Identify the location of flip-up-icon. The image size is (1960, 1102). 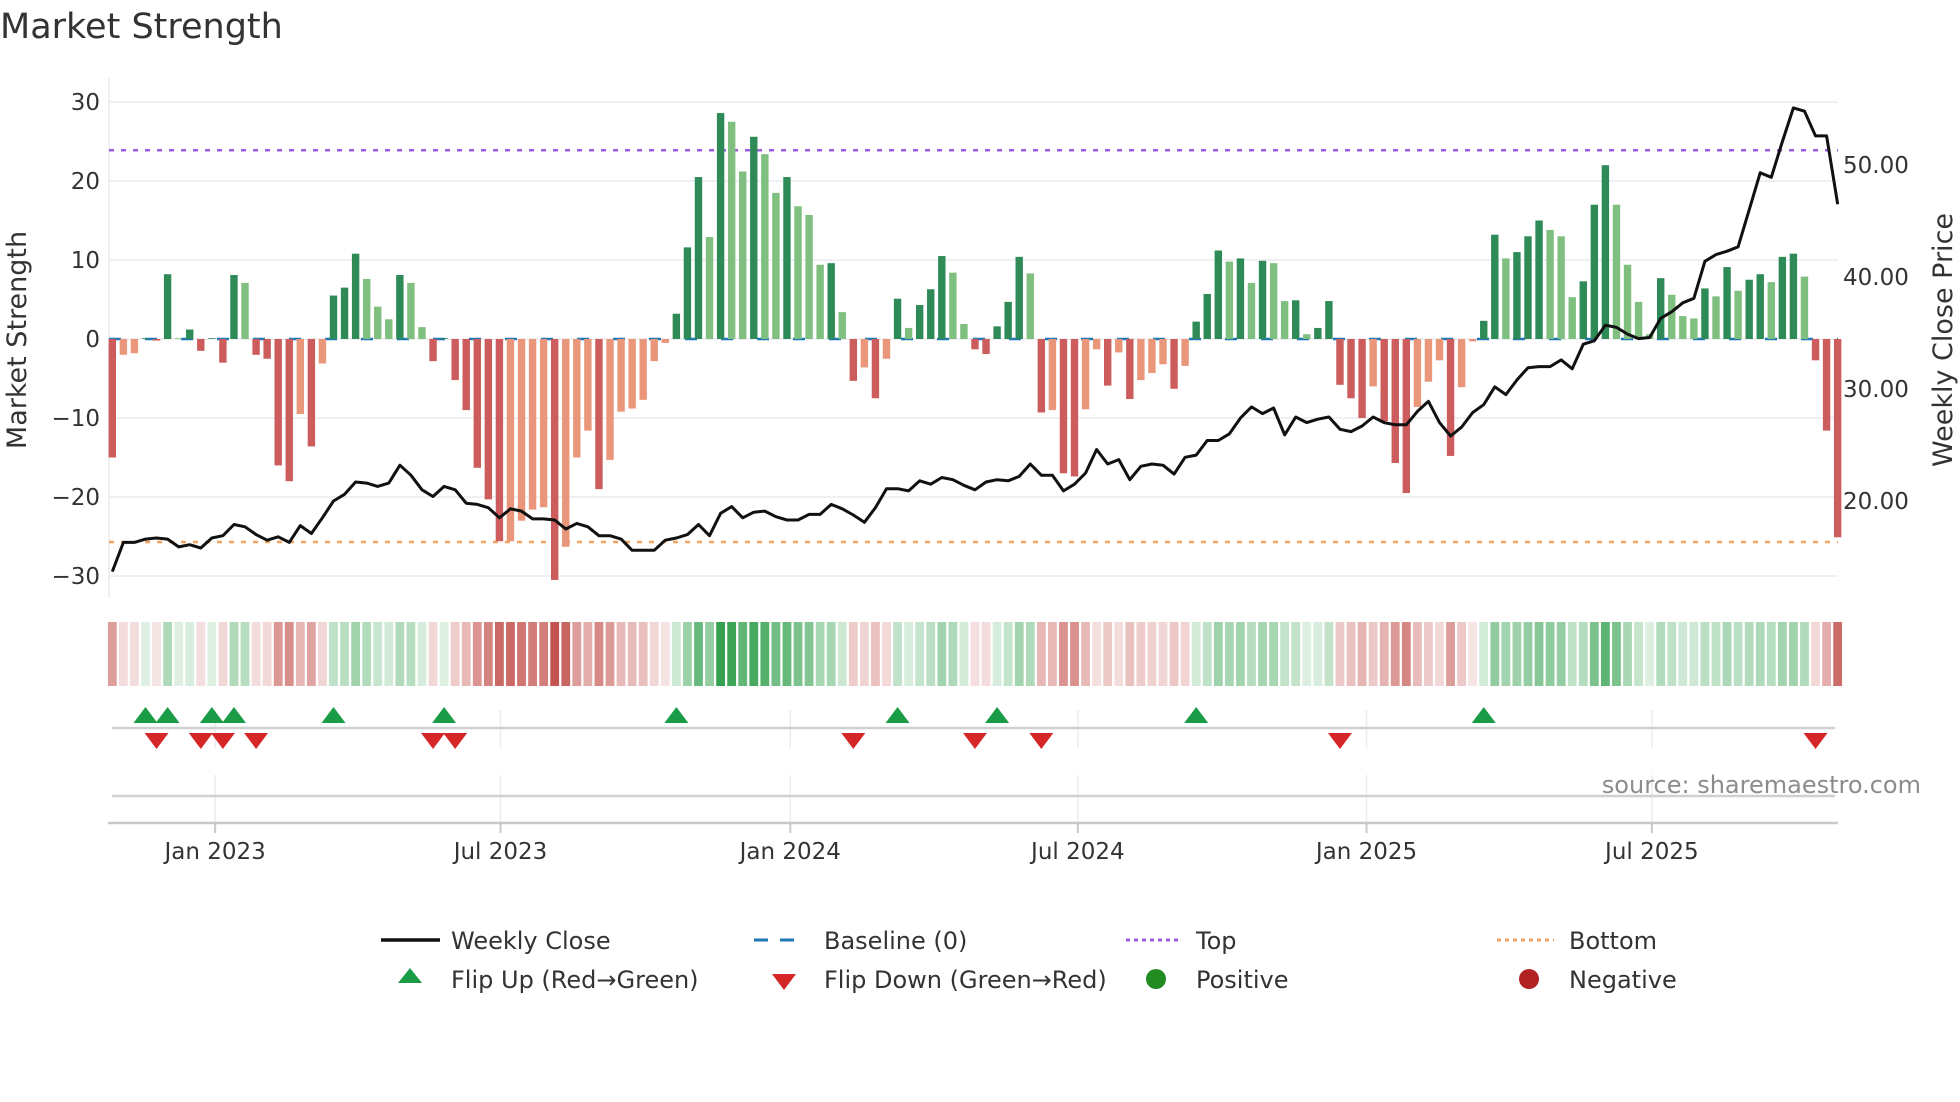
(410, 975).